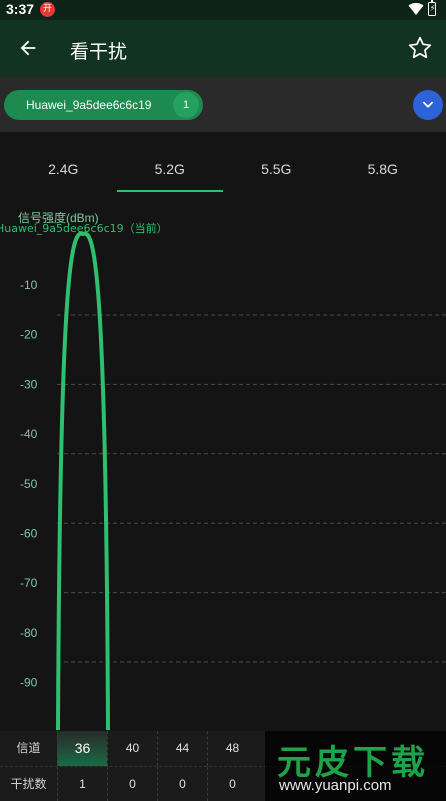  What do you see at coordinates (355, 766) in the screenshot?
I see `watermark: 元皮下载 www.yuanpi.com` at bounding box center [355, 766].